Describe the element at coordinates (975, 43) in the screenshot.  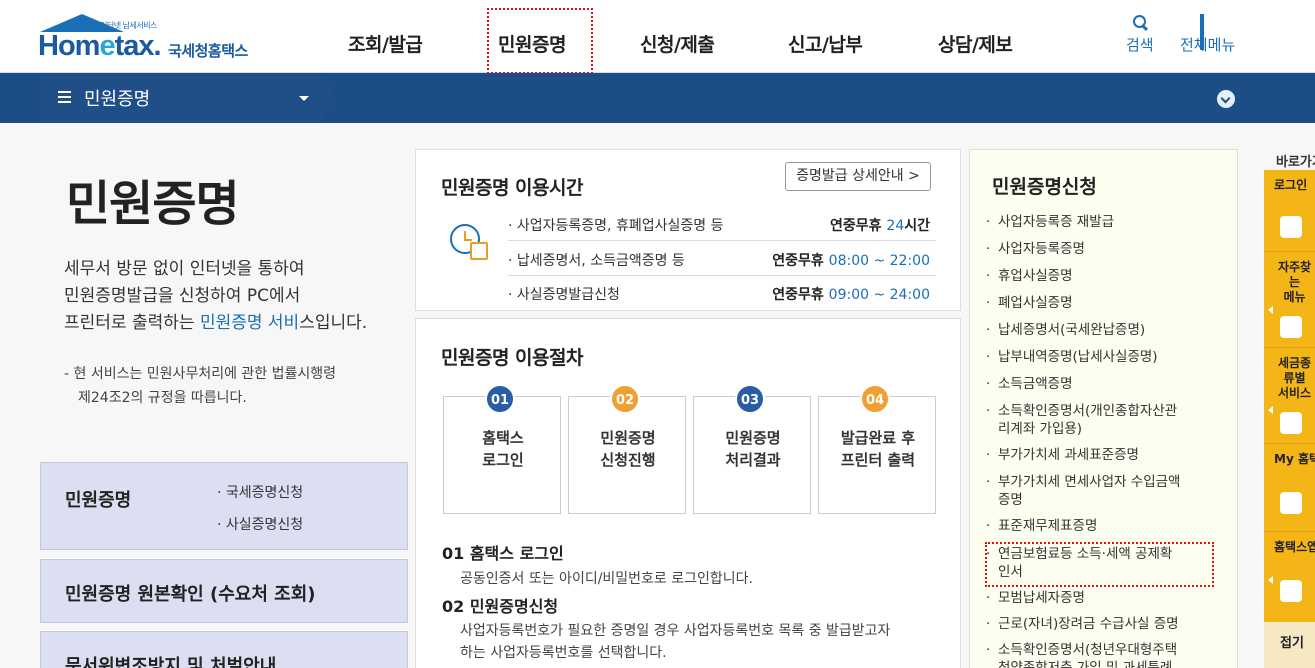
I see `nav-consult-report: 상담/제보` at that location.